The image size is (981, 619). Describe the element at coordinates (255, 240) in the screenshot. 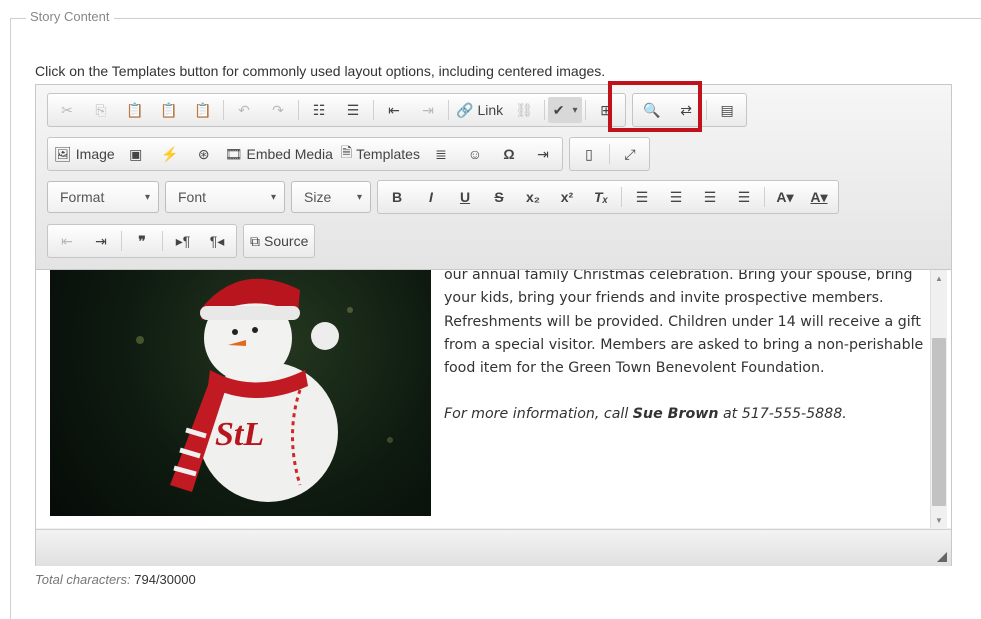

I see `source-icon: ⧉` at that location.